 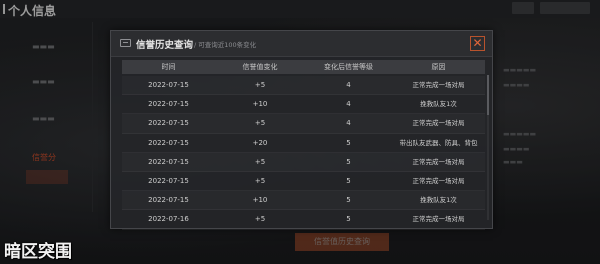 What do you see at coordinates (438, 142) in the screenshot?
I see `cell-reason: 带出队友武器、防具、背包` at bounding box center [438, 142].